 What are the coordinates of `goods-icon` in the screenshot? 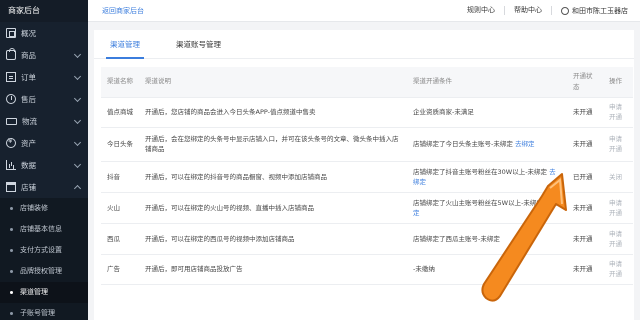 It's located at (11, 54).